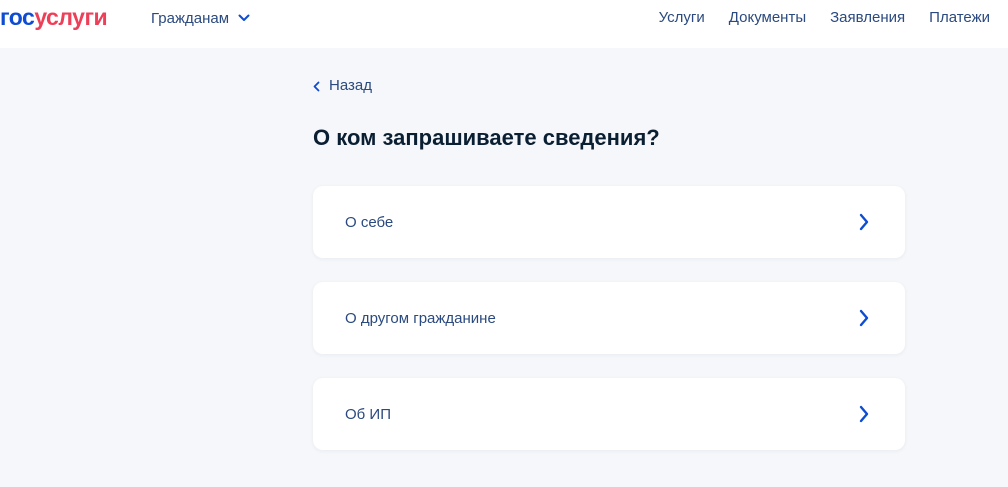 The height and width of the screenshot is (487, 1008). Describe the element at coordinates (609, 222) in the screenshot. I see `option-about-self: О себе` at that location.